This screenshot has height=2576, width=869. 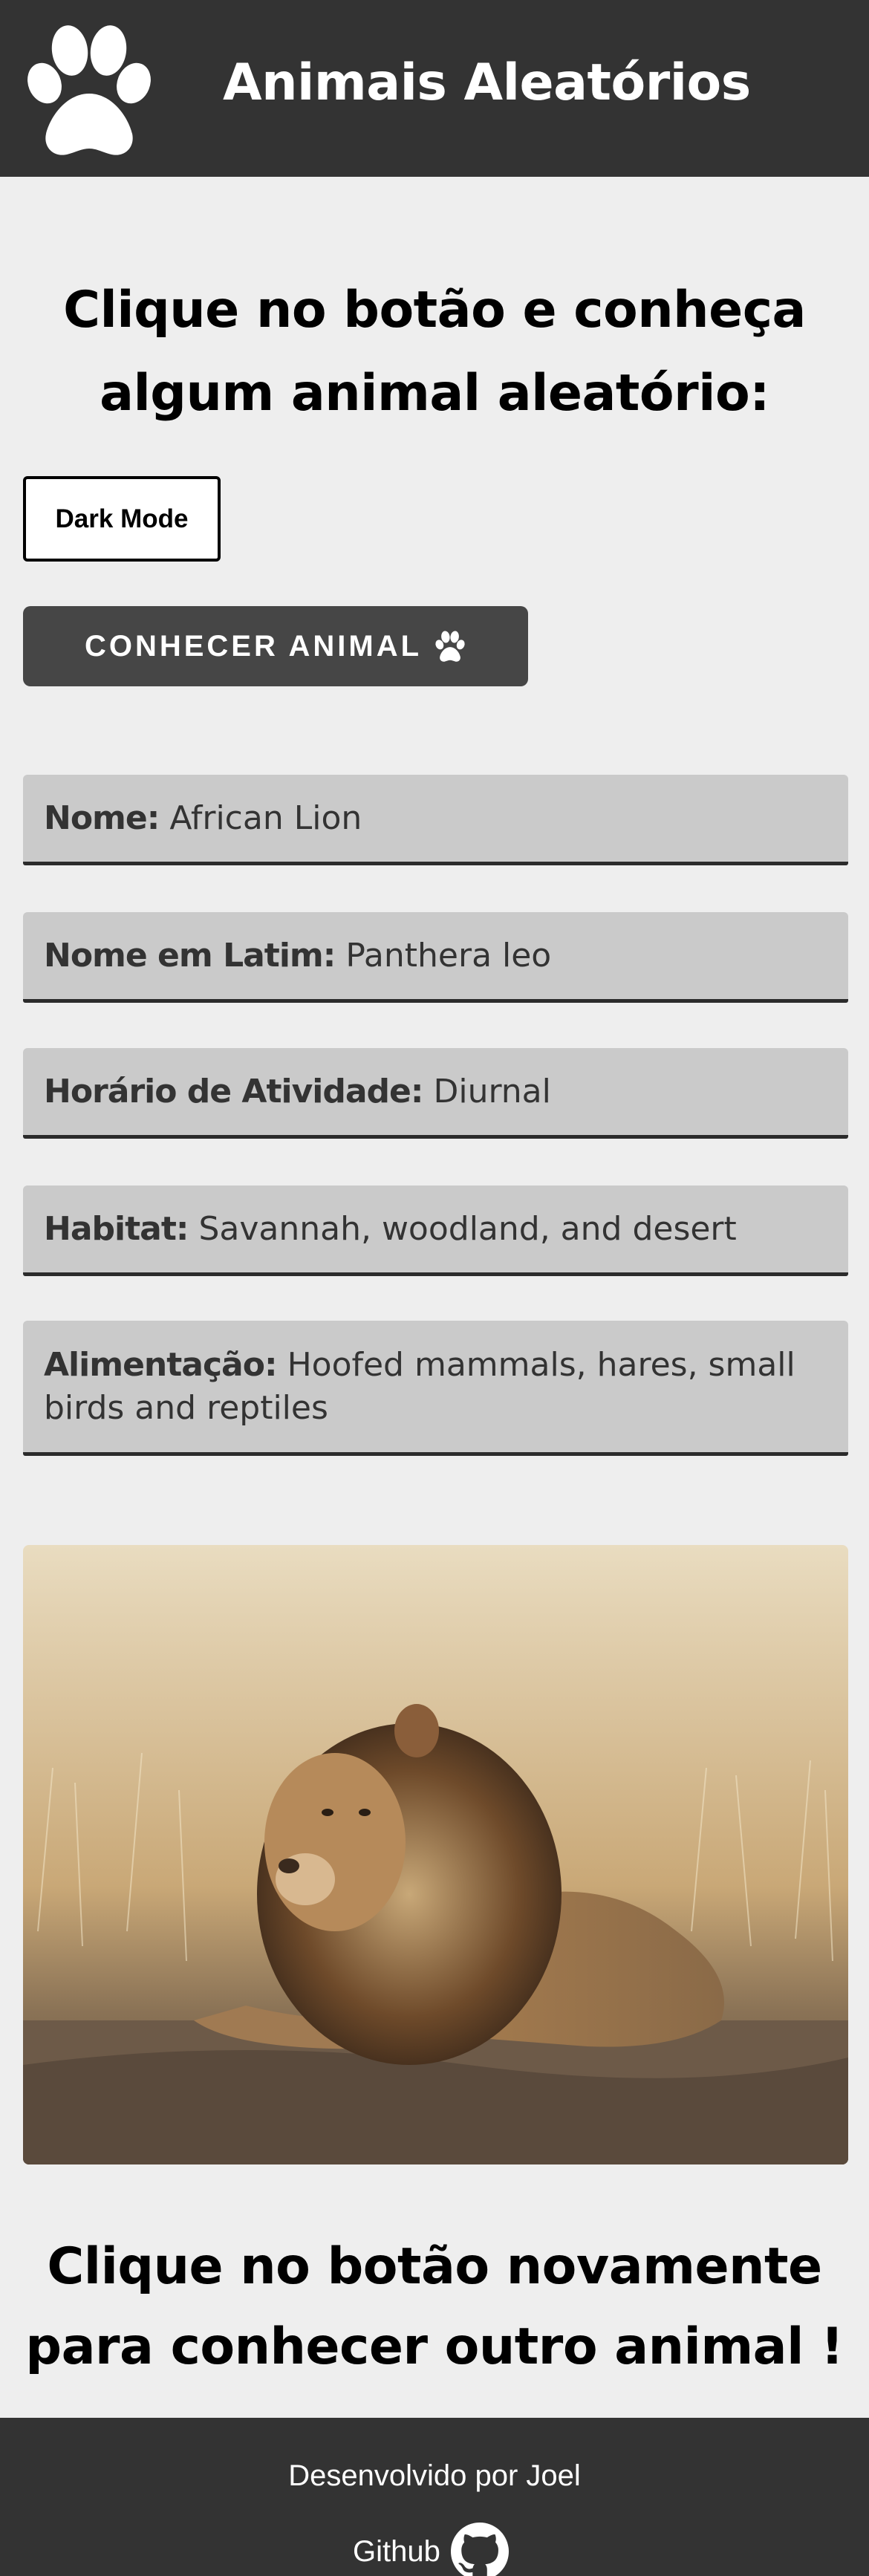 I want to click on github-link: Github, so click(x=431, y=2549).